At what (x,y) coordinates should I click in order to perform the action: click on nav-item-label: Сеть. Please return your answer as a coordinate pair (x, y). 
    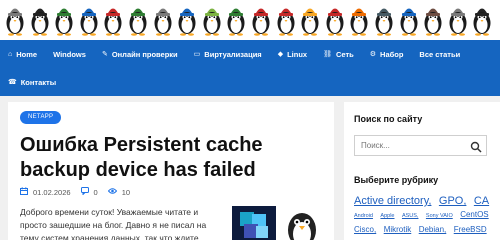
    Looking at the image, I should click on (344, 54).